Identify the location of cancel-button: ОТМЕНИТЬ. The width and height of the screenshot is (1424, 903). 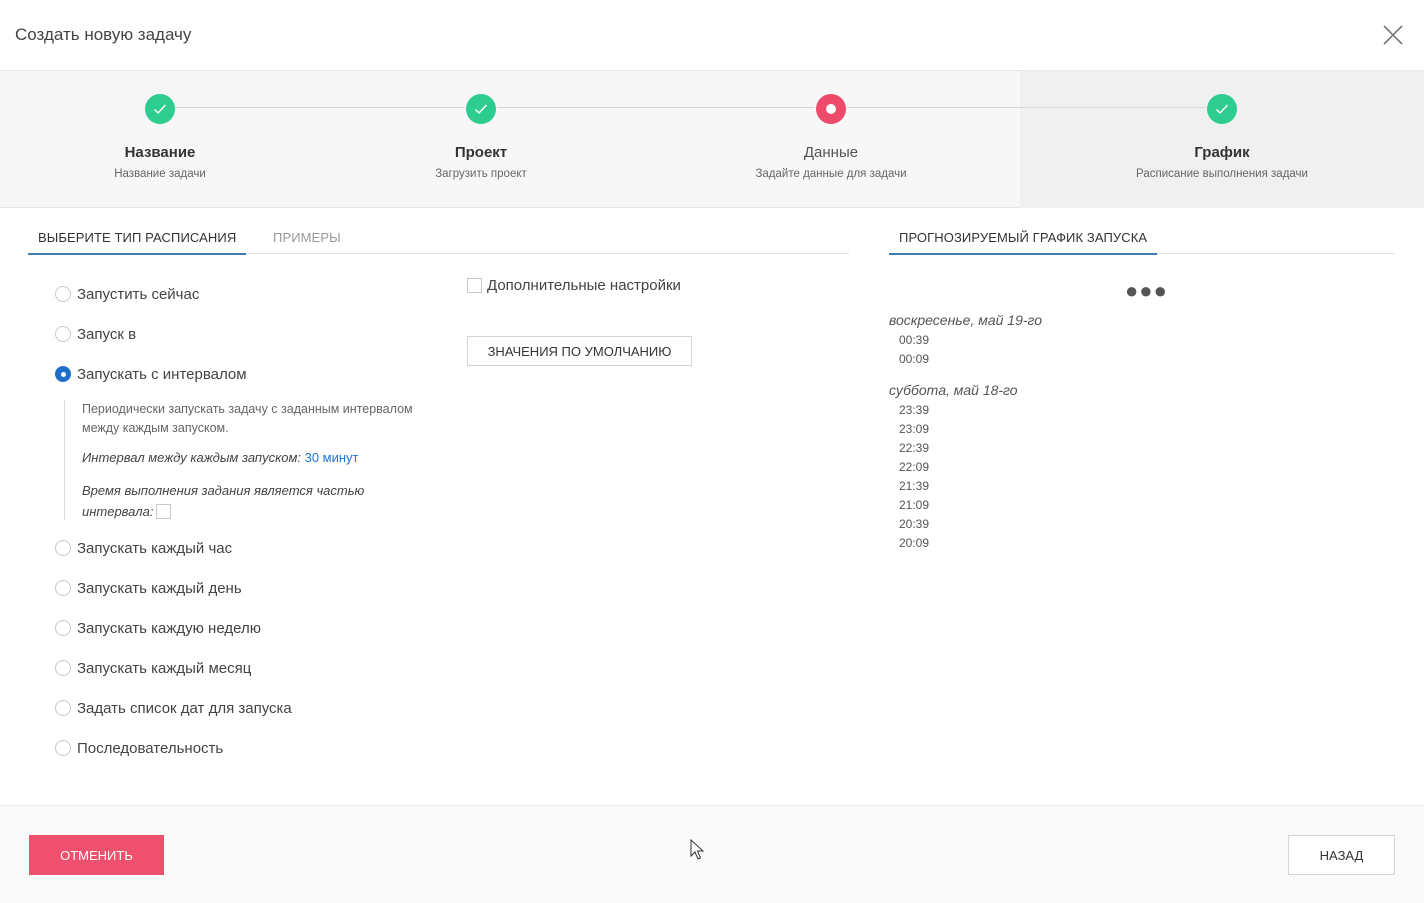
(96, 855).